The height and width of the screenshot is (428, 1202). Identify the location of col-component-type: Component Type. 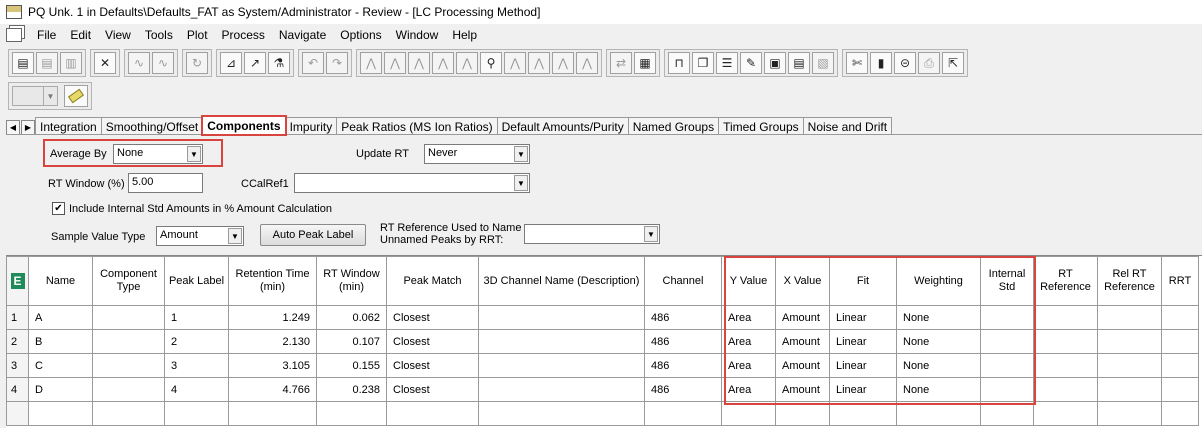
(128, 281).